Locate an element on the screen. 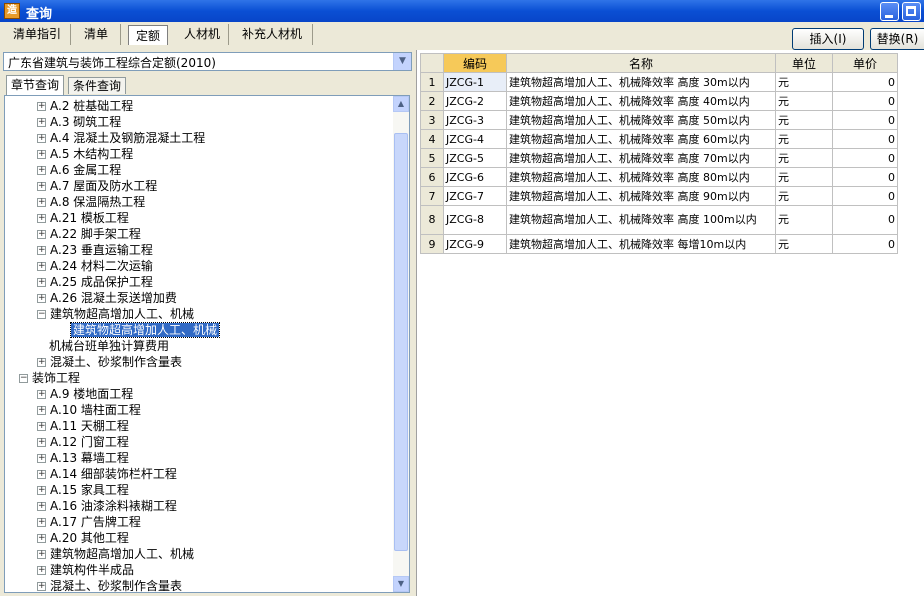 This screenshot has height=596, width=924. tree-item: + A.21 模板工程 is located at coordinates (83, 218).